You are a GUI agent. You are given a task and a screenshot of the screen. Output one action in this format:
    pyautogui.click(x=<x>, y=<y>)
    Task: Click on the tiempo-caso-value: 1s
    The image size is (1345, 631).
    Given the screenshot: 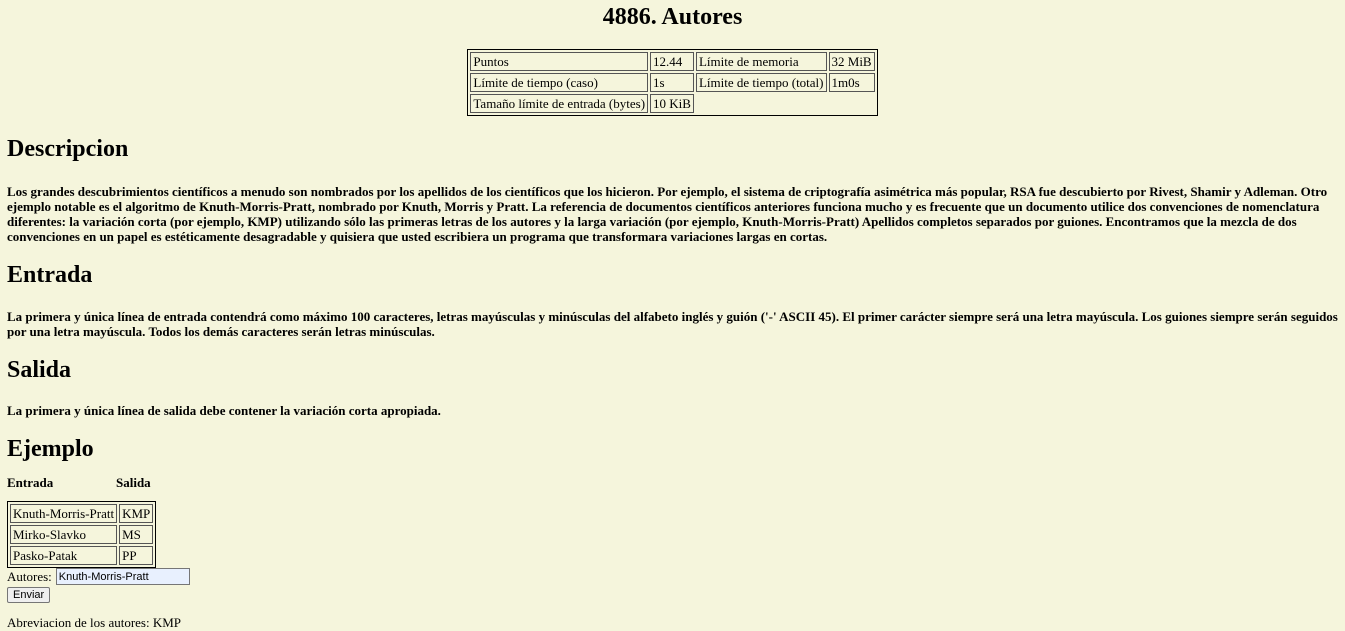 What is the action you would take?
    pyautogui.click(x=672, y=82)
    